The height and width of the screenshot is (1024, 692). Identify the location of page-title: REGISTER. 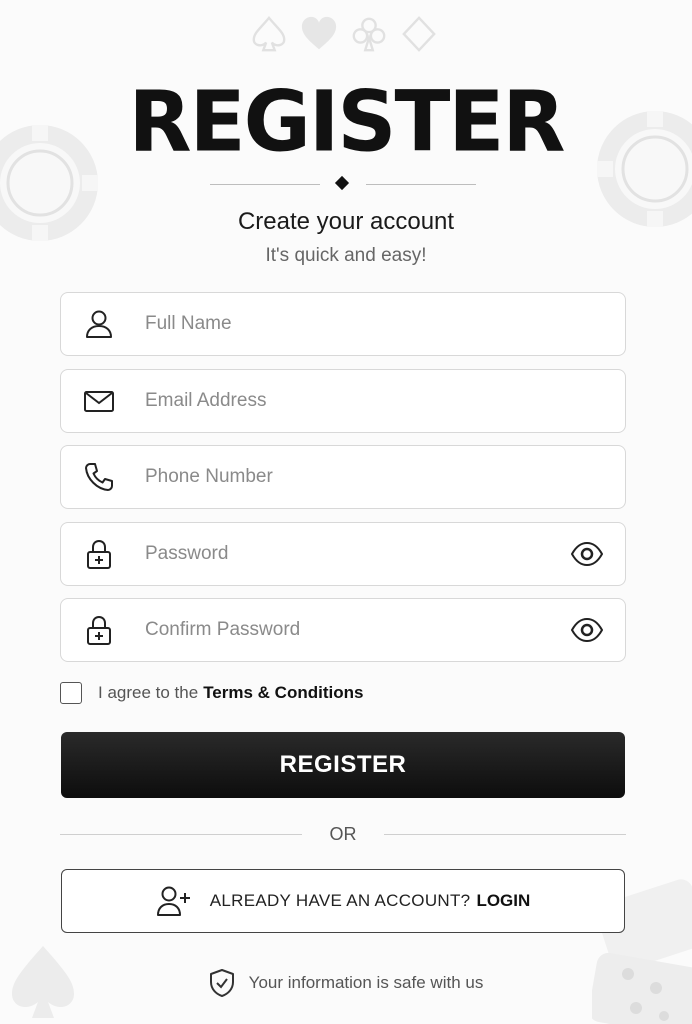
(346, 122).